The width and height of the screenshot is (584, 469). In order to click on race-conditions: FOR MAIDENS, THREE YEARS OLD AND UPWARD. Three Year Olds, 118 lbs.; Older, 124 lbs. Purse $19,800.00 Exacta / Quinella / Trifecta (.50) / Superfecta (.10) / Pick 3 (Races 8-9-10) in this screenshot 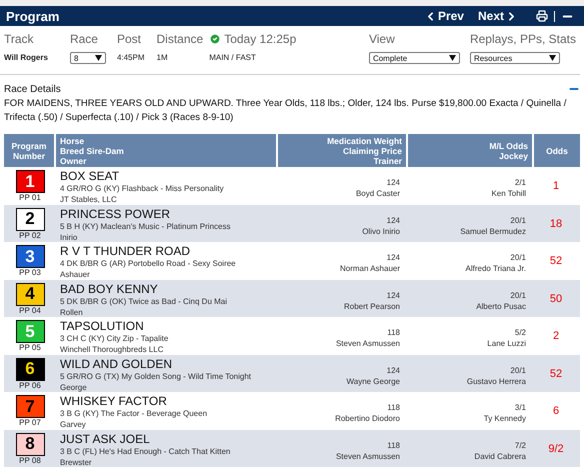, I will do `click(286, 111)`.